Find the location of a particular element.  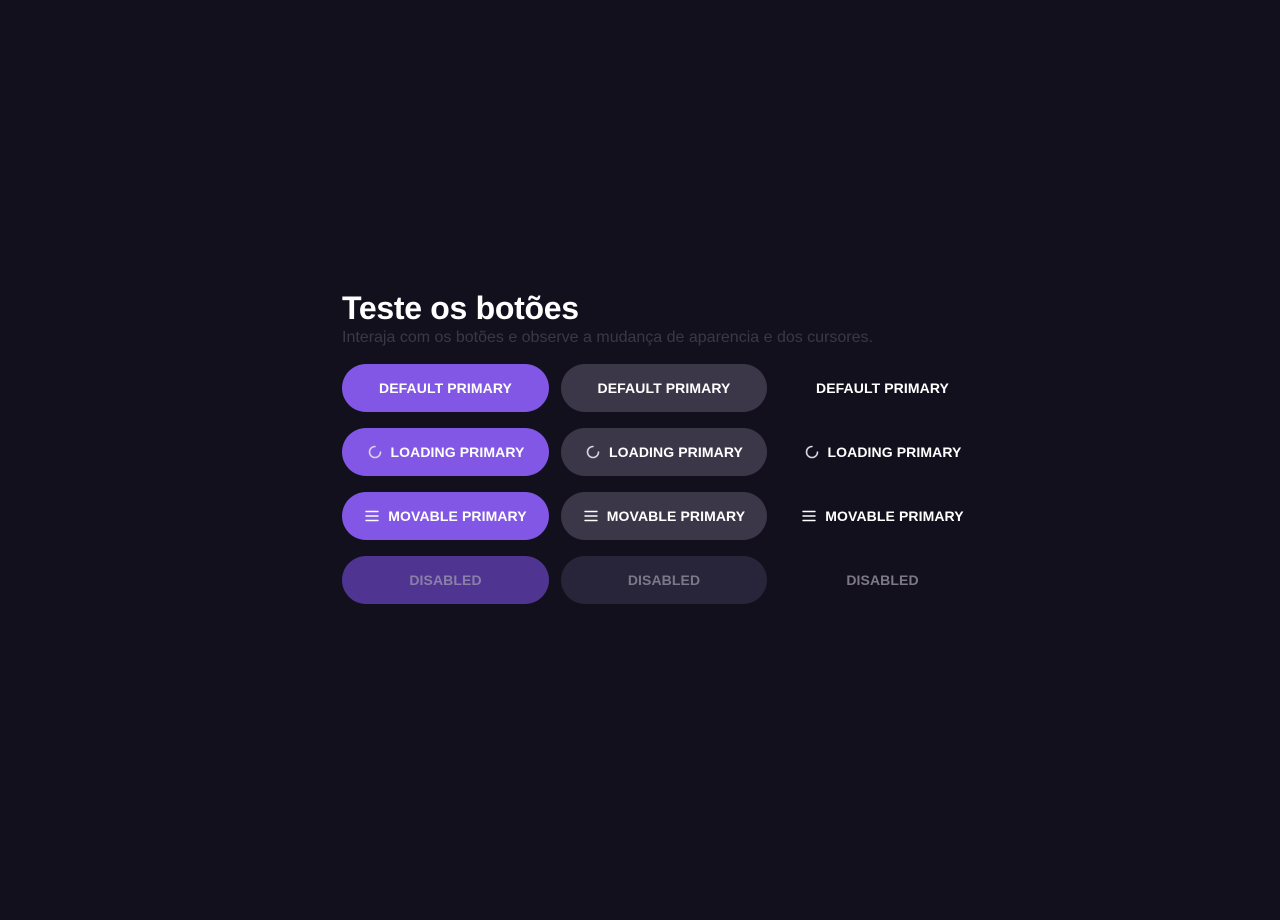

loading-primary-button: LOADING PRIMARY is located at coordinates (445, 452).